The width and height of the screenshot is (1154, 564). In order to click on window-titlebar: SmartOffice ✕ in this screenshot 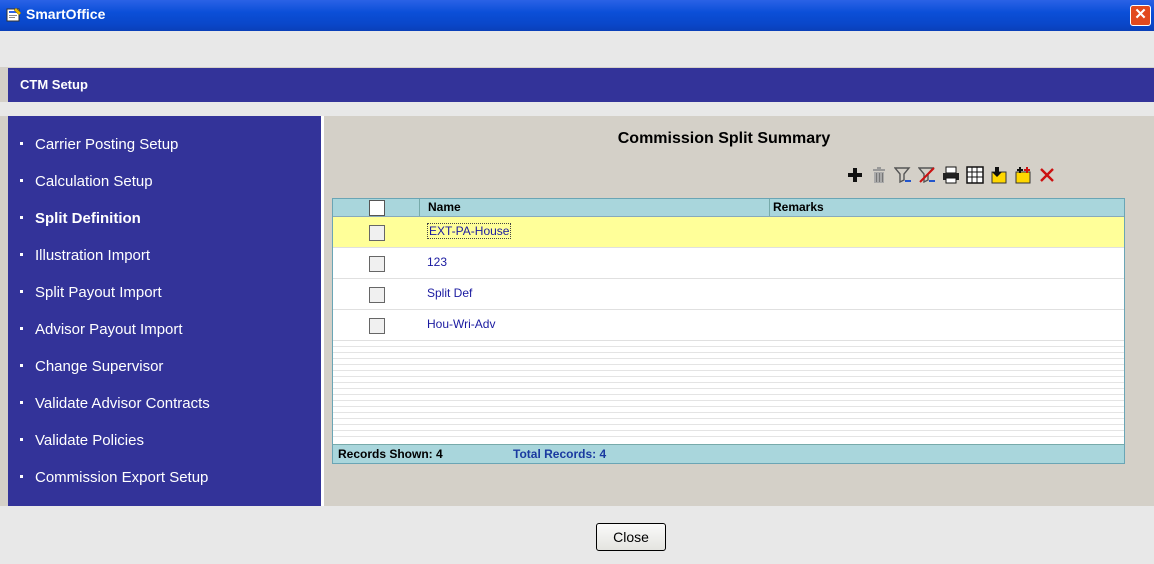, I will do `click(577, 15)`.